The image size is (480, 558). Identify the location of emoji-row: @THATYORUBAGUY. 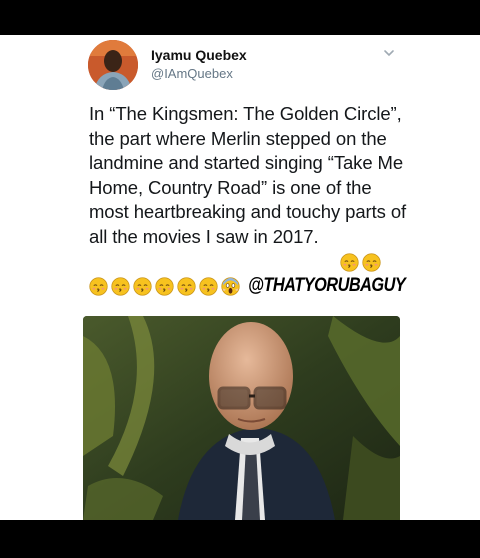
(260, 286).